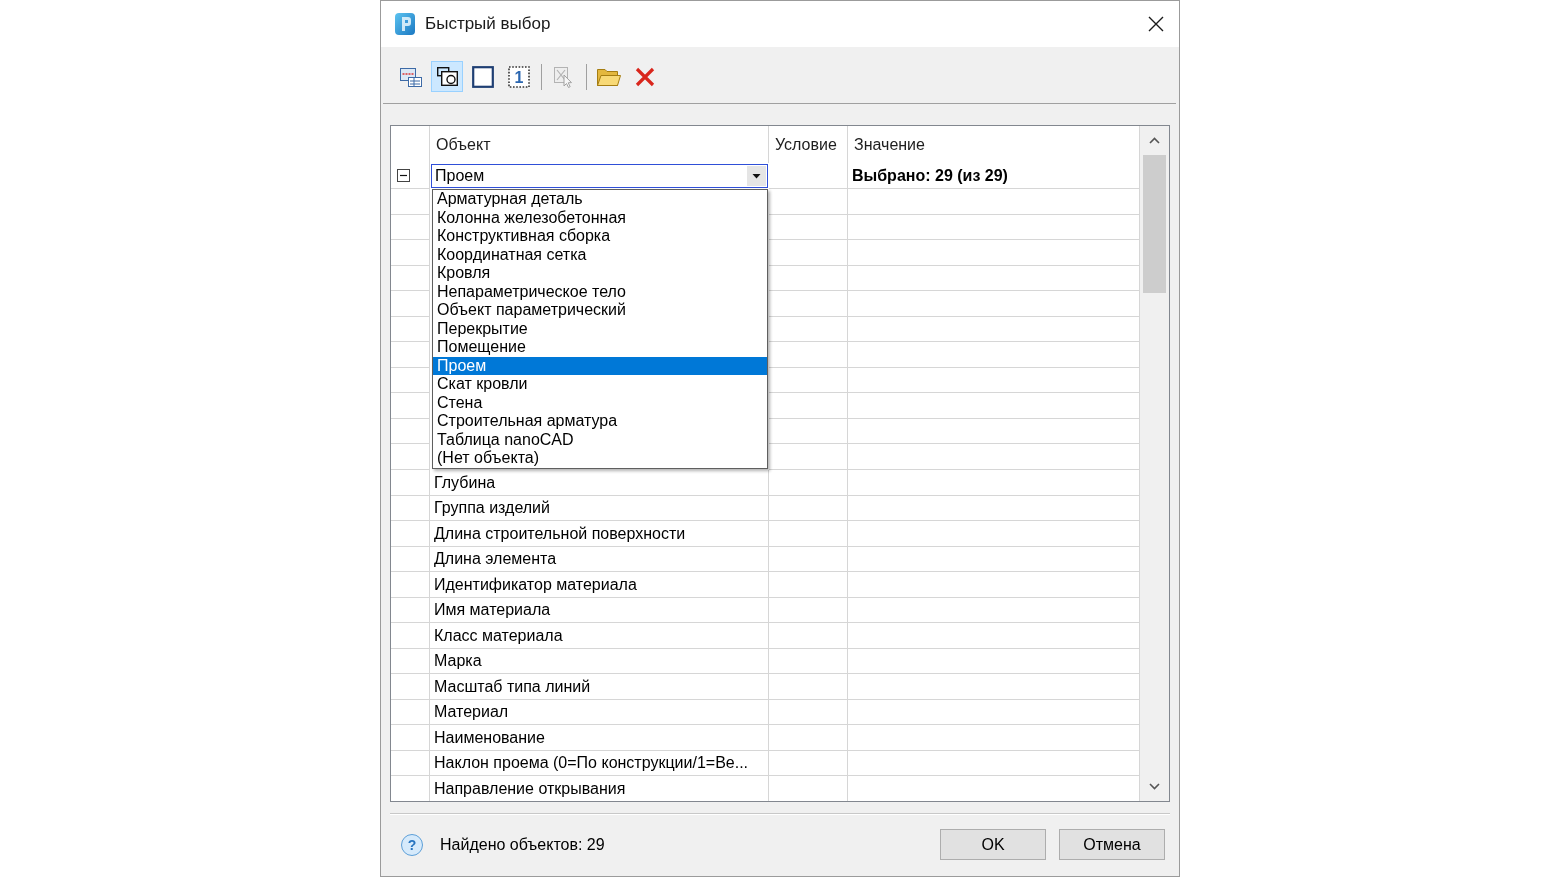 This screenshot has width=1560, height=877. I want to click on document-icon, so click(411, 76).